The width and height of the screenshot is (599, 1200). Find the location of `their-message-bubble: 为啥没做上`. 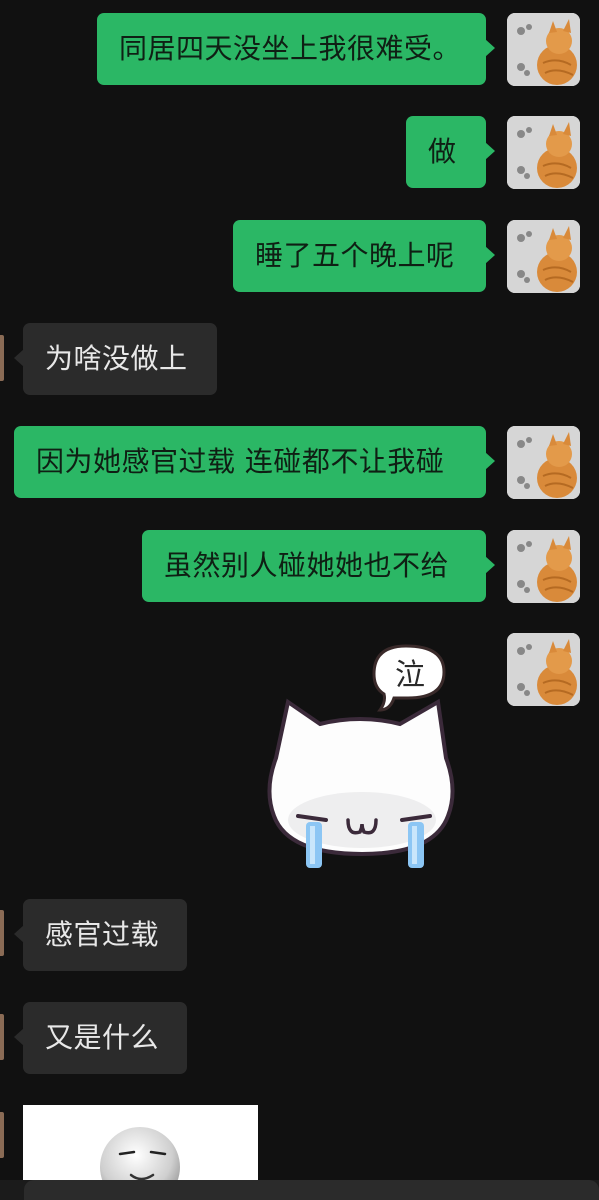

their-message-bubble: 为啥没做上 is located at coordinates (115, 359).